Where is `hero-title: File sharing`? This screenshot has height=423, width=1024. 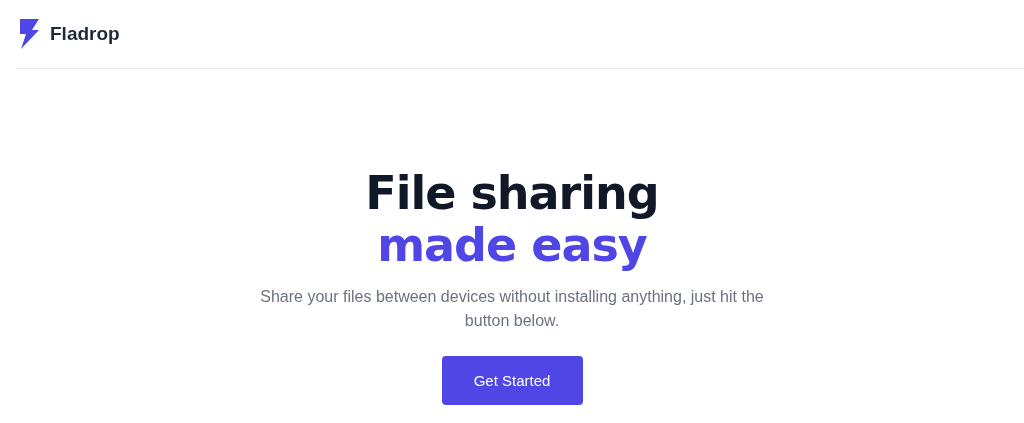
hero-title: File sharing is located at coordinates (512, 193).